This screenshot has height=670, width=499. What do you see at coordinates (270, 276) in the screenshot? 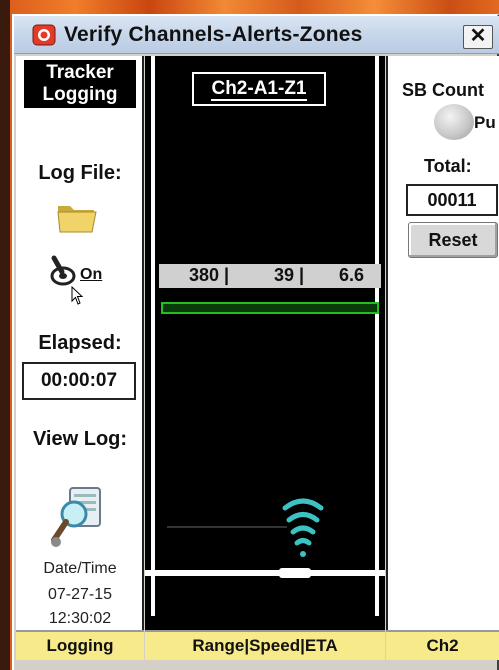
I see `range-speed-eta-readout: 380 | 39 | 6.6` at bounding box center [270, 276].